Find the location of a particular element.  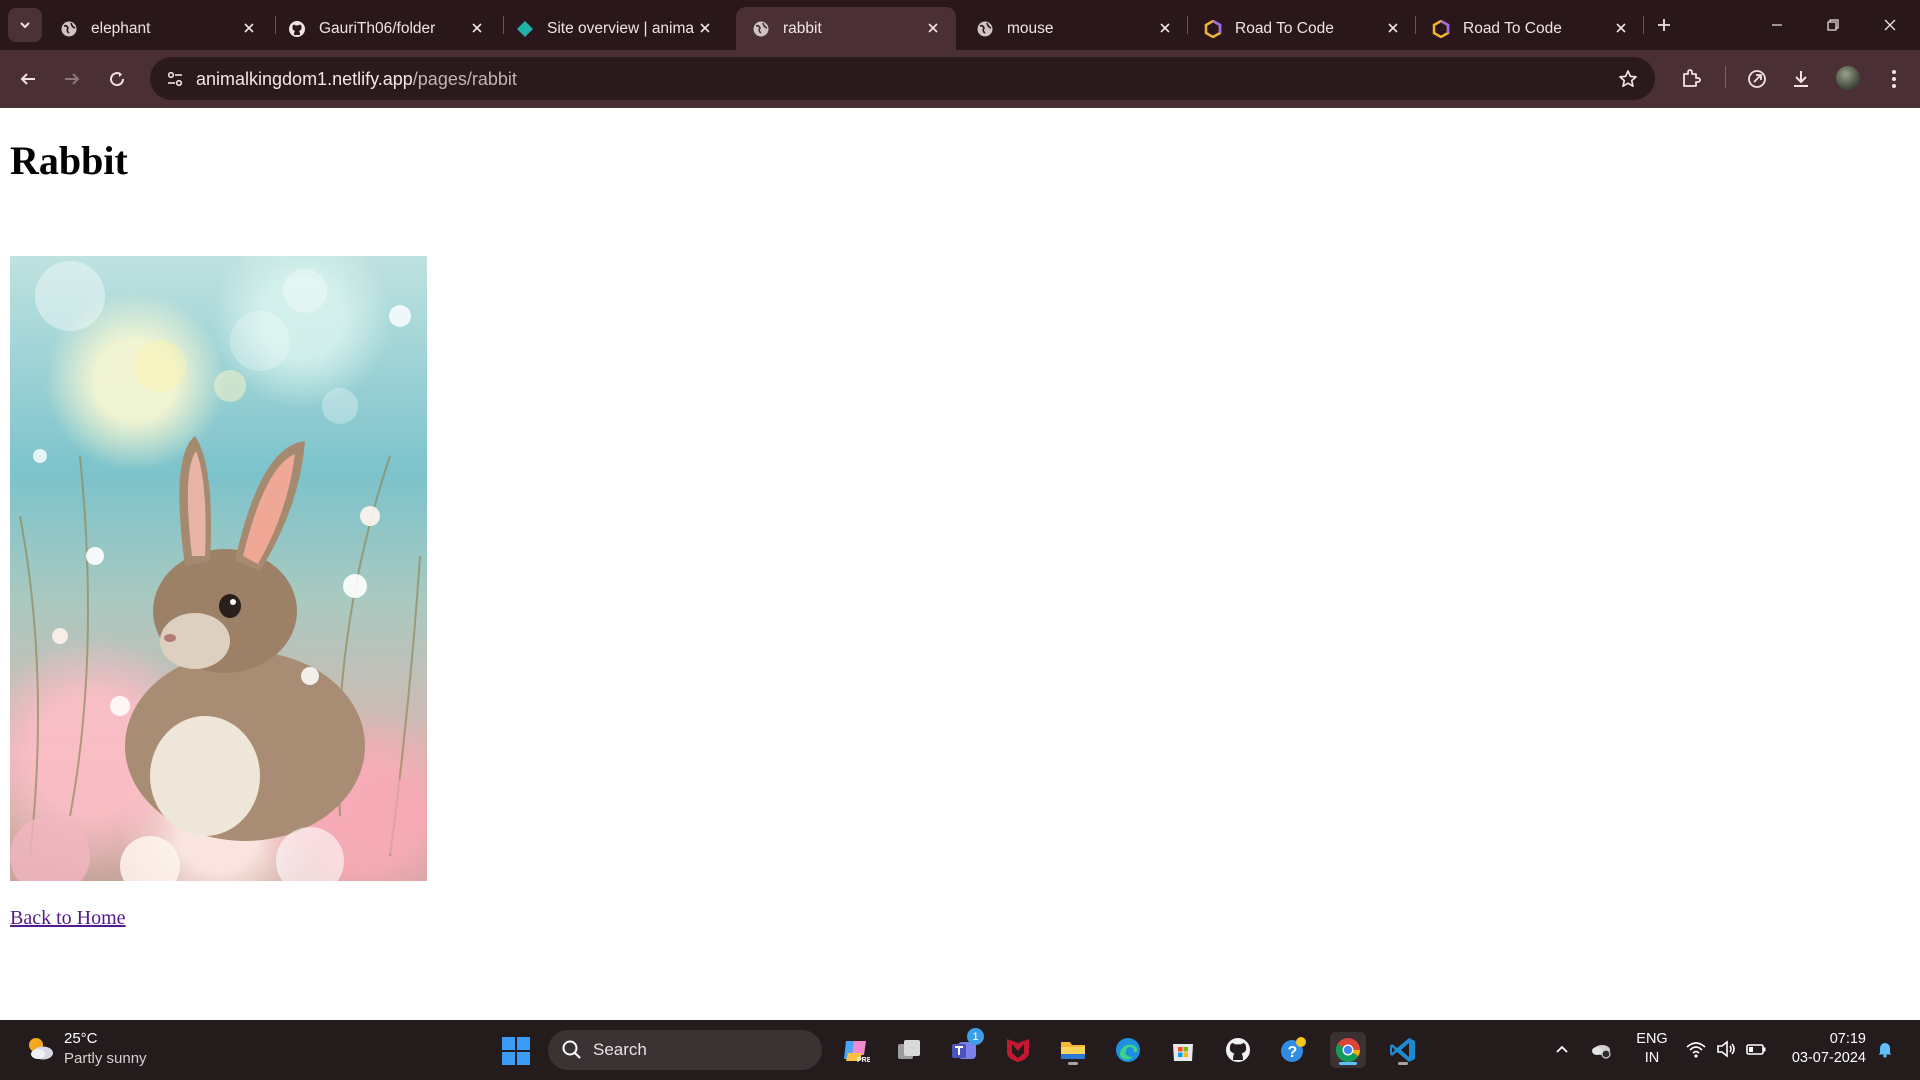

teams-app: 1 is located at coordinates (965, 1048).